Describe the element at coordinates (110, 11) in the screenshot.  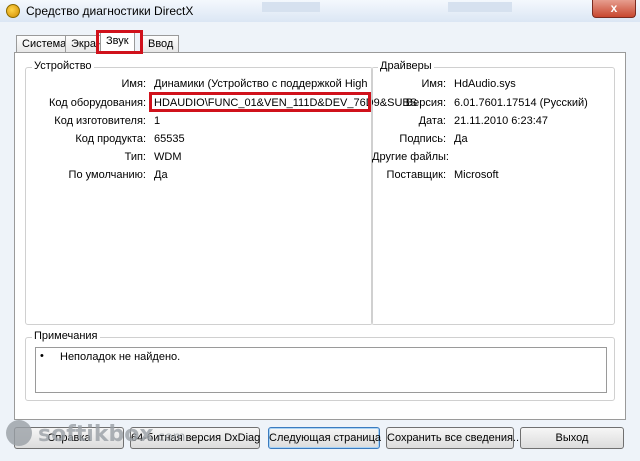
I see `window-title: Средство диагностики DirectX` at that location.